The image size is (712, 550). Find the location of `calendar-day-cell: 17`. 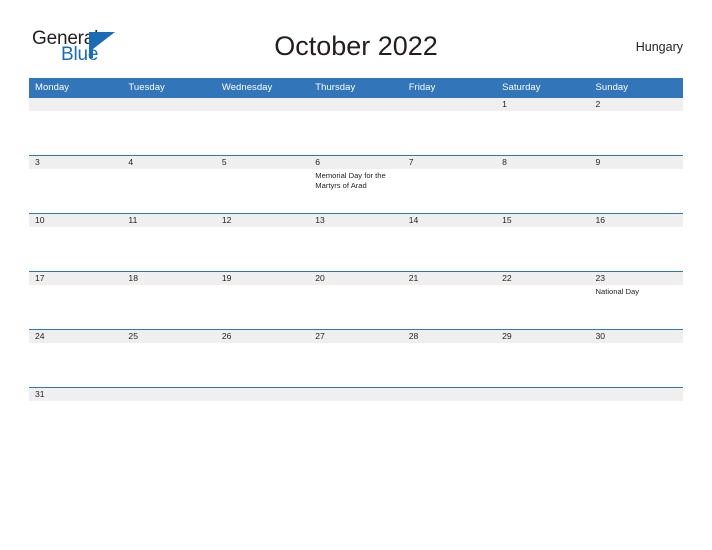

calendar-day-cell: 17 is located at coordinates (76, 300).